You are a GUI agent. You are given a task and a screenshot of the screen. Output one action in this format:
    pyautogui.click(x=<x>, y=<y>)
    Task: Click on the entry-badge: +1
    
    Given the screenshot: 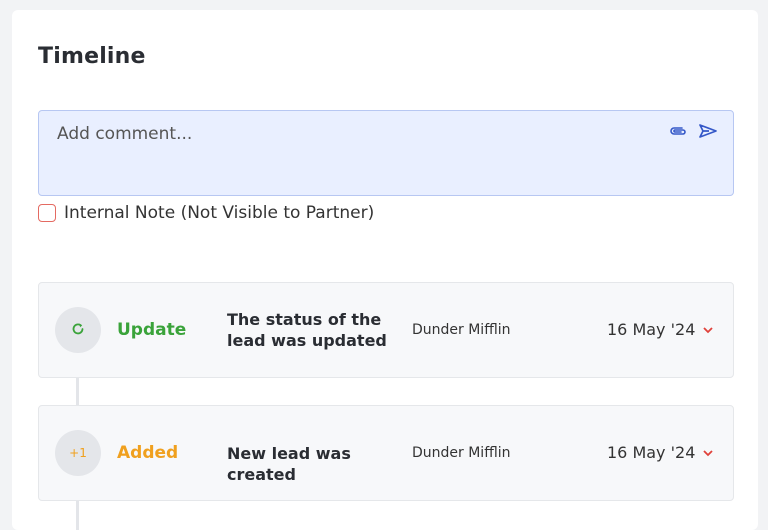 What is the action you would take?
    pyautogui.click(x=78, y=453)
    